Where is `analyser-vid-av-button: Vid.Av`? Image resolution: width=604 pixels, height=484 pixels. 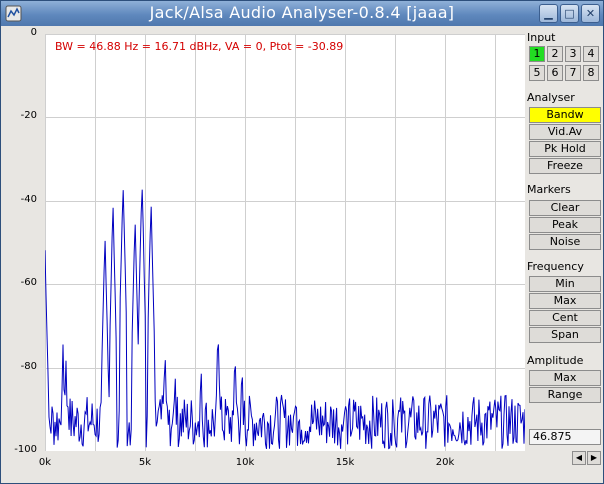
analyser-vid-av-button: Vid.Av is located at coordinates (565, 132).